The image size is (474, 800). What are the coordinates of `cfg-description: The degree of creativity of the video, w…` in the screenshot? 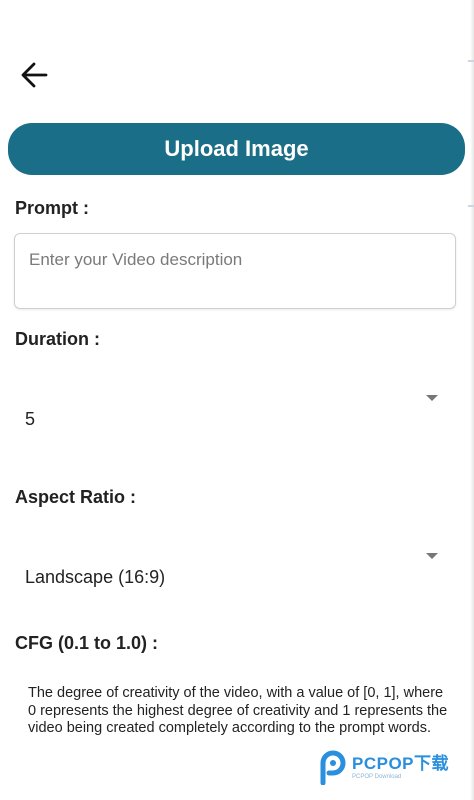 It's located at (238, 710).